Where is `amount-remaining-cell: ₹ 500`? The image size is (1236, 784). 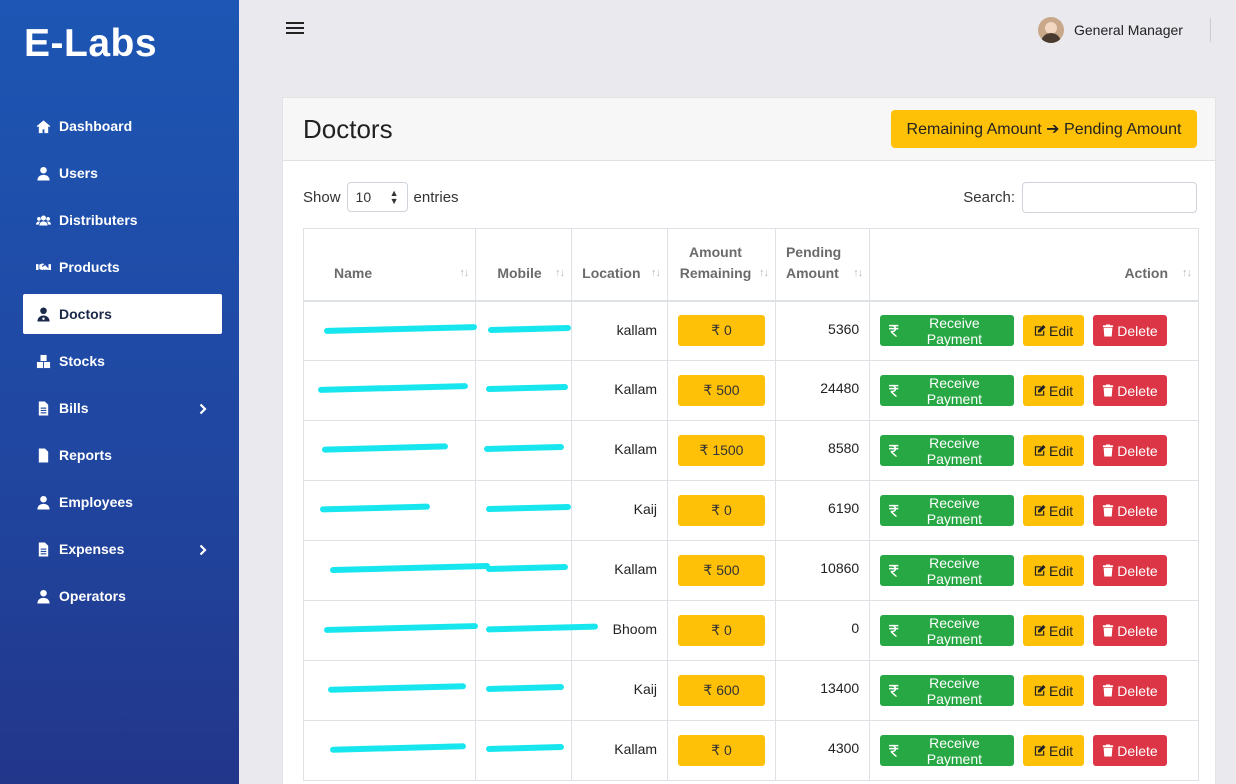 amount-remaining-cell: ₹ 500 is located at coordinates (721, 390).